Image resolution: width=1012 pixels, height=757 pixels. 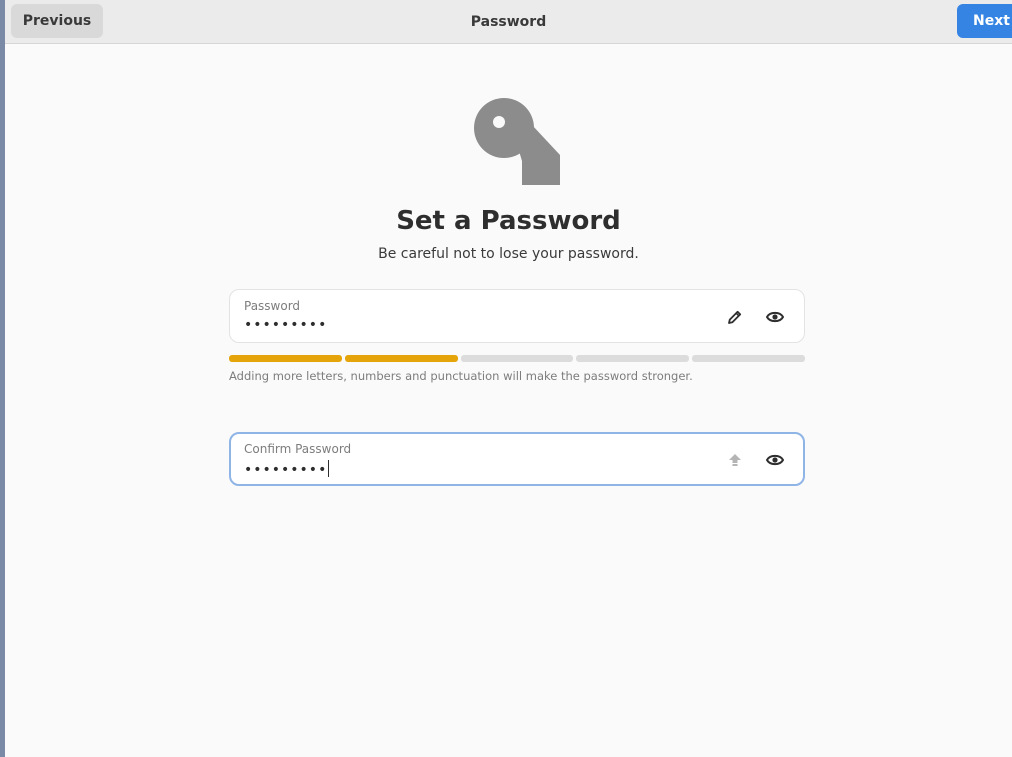 I want to click on confirm-password-value: •••••••••, so click(x=286, y=470).